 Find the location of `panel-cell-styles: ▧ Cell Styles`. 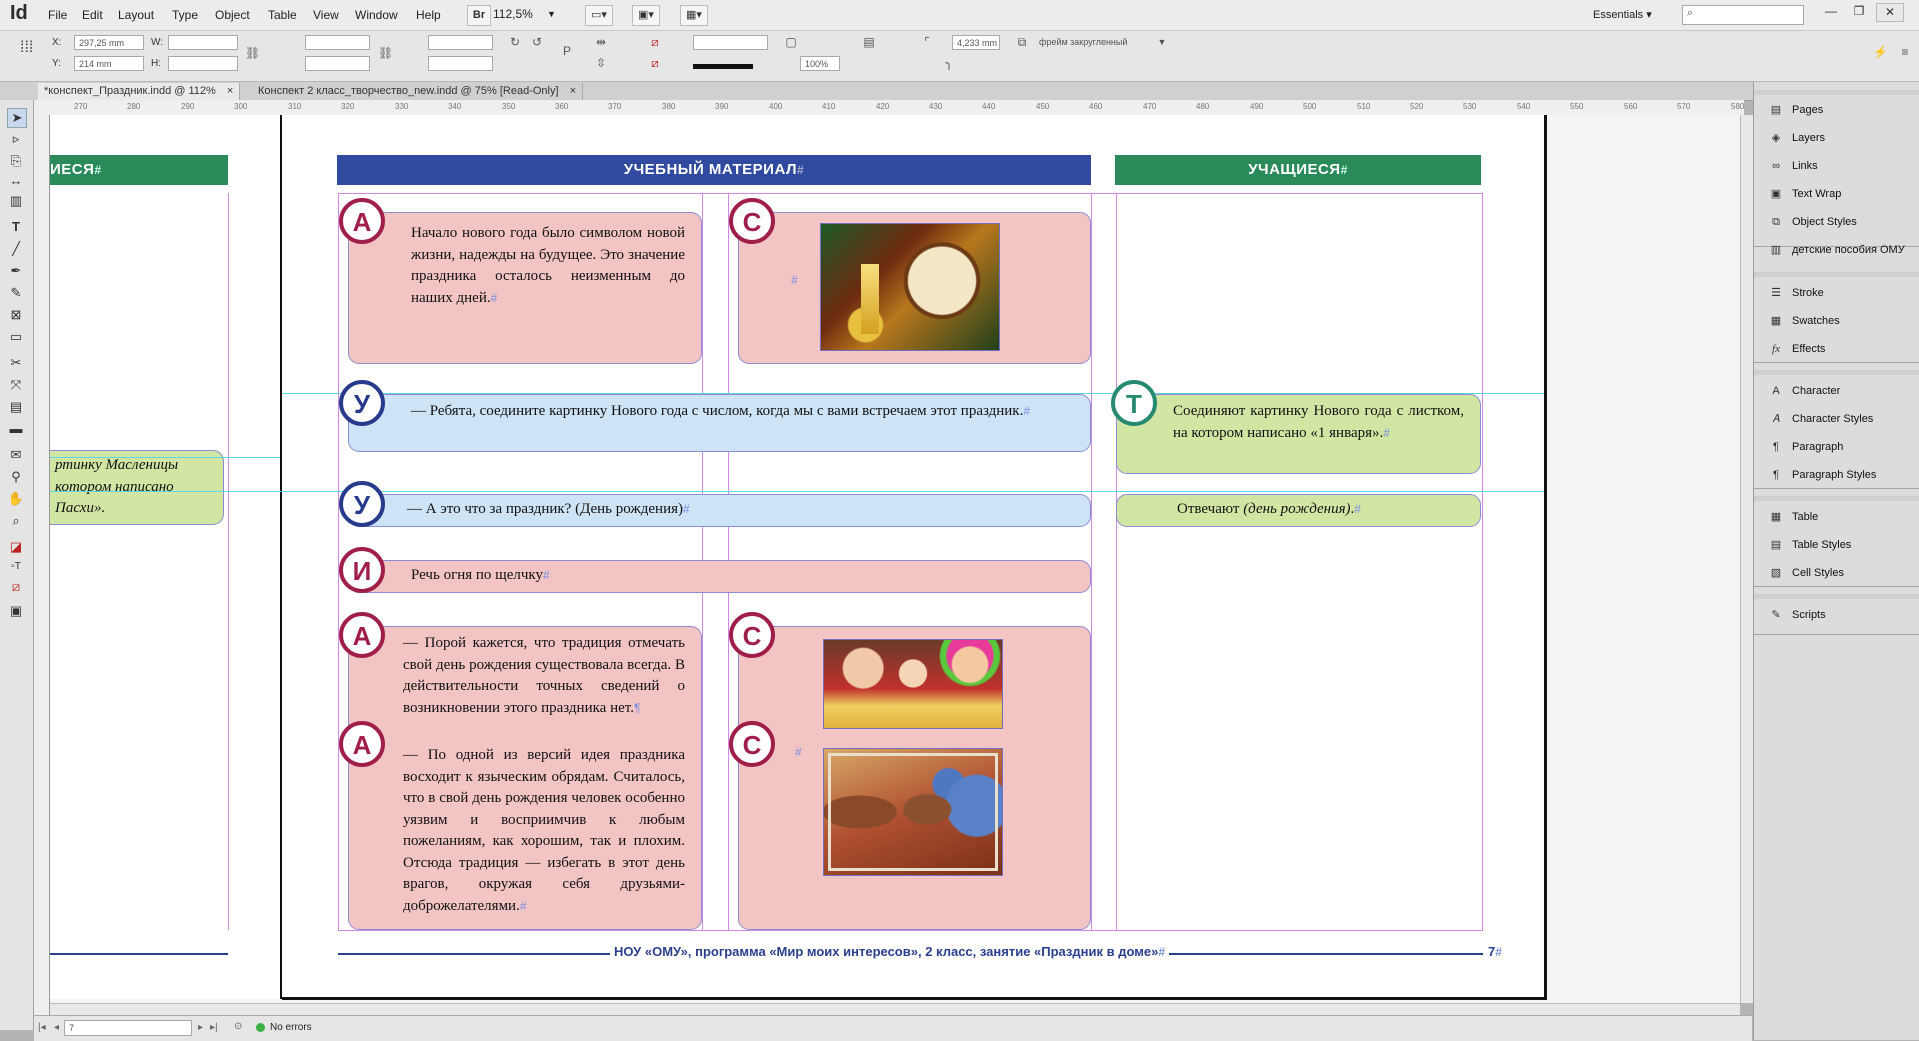

panel-cell-styles: ▧ Cell Styles is located at coordinates (1837, 573).